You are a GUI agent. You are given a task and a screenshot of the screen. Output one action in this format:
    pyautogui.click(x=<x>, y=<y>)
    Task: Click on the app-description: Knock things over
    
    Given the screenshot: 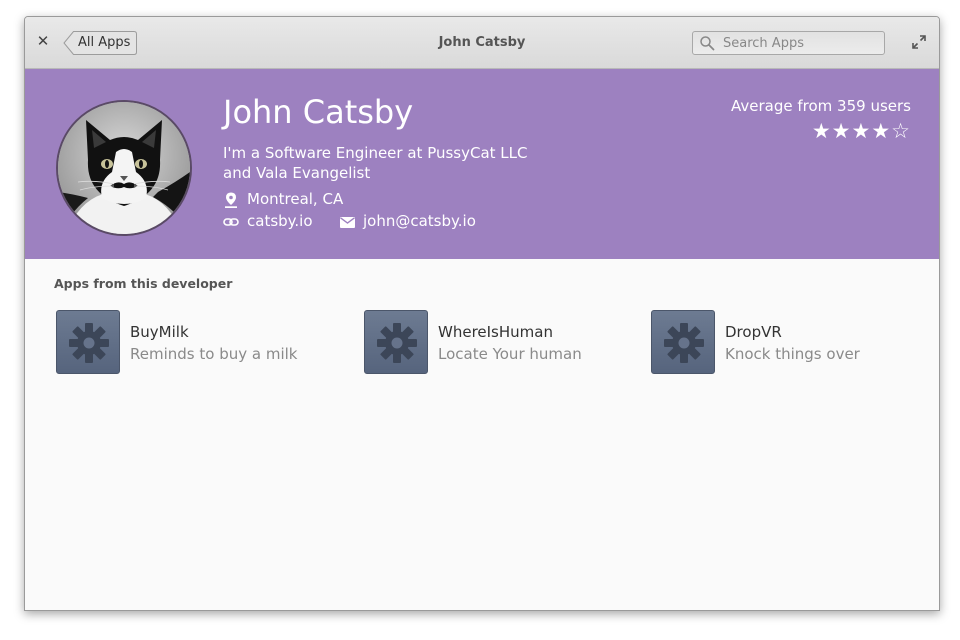 What is the action you would take?
    pyautogui.click(x=792, y=354)
    